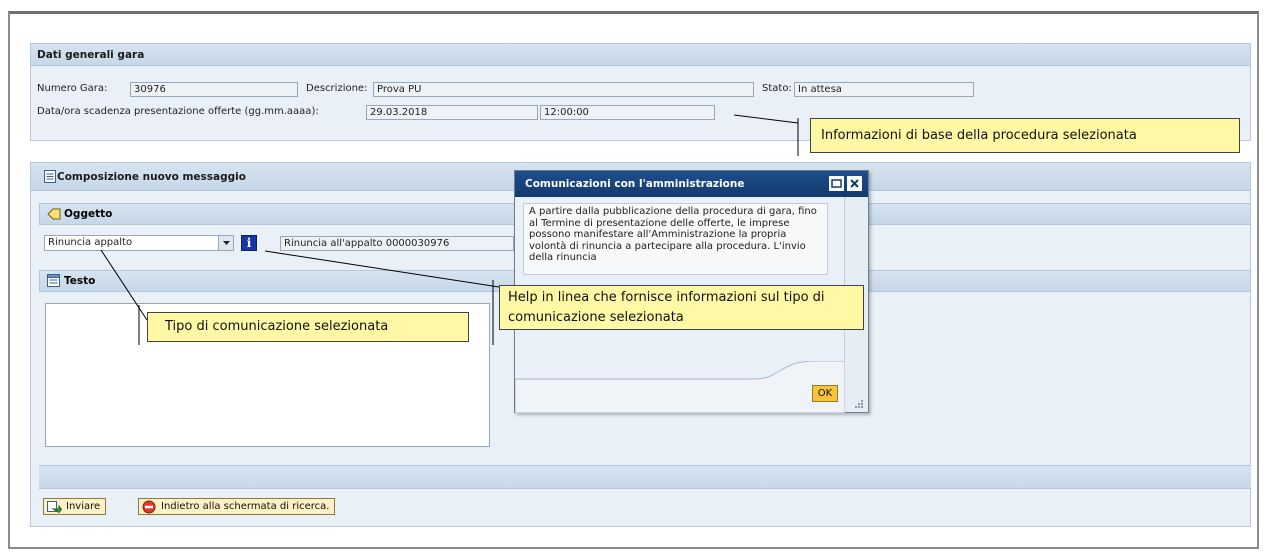 This screenshot has height=554, width=1267. I want to click on resize-grip-icon, so click(858, 403).